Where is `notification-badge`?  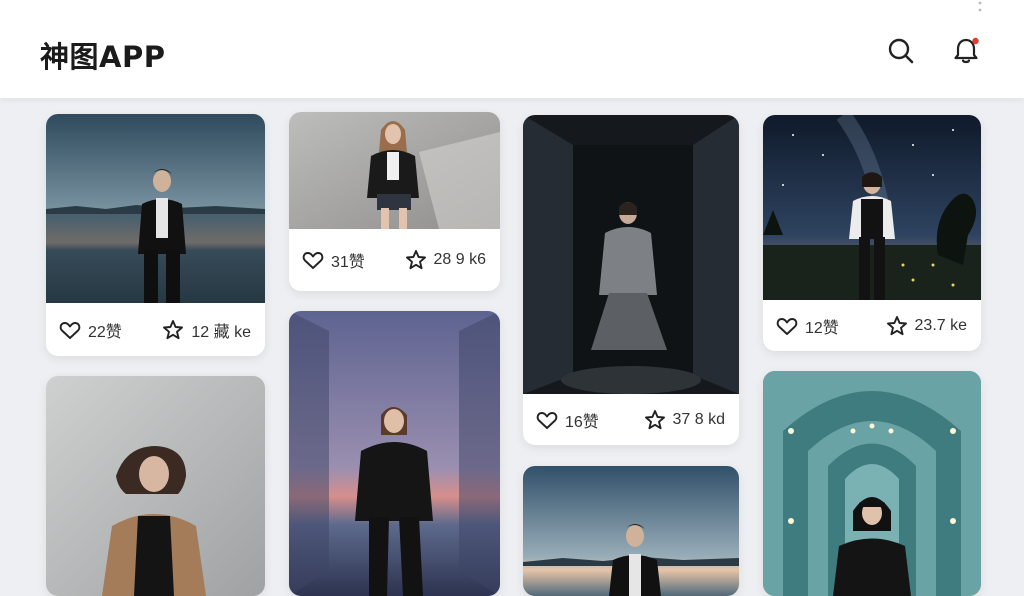 notification-badge is located at coordinates (975, 41).